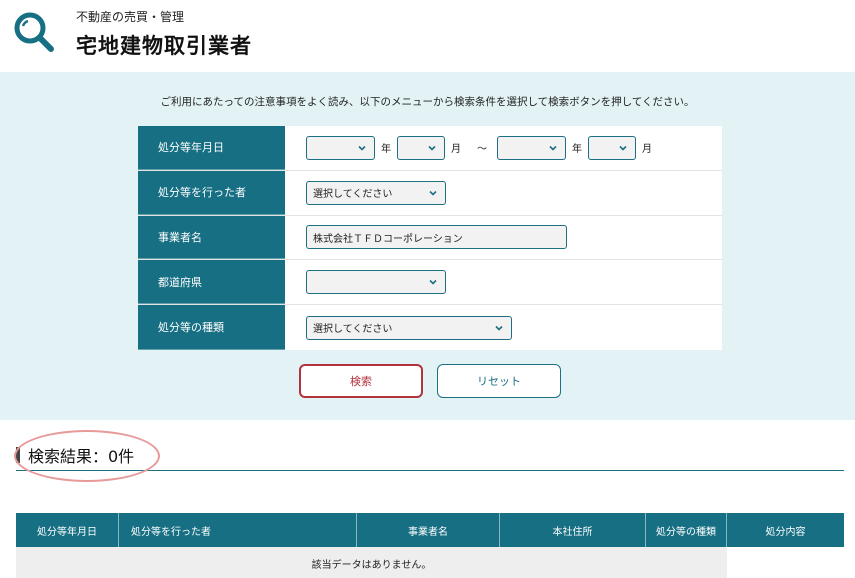 The height and width of the screenshot is (578, 855). Describe the element at coordinates (211, 192) in the screenshot. I see `actor-label: 処分等を行った者` at that location.